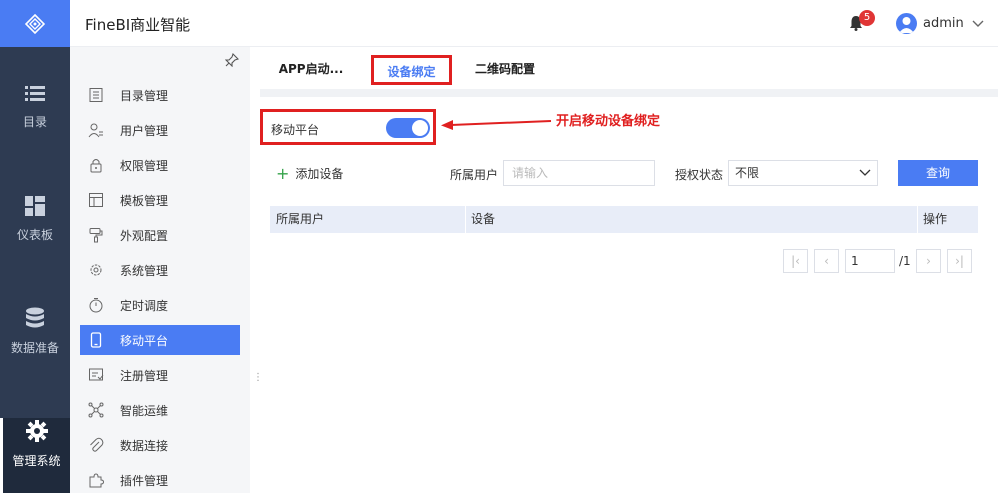 Image resolution: width=998 pixels, height=493 pixels. Describe the element at coordinates (144, 95) in the screenshot. I see `sidebar-item-label: 目录管理` at that location.